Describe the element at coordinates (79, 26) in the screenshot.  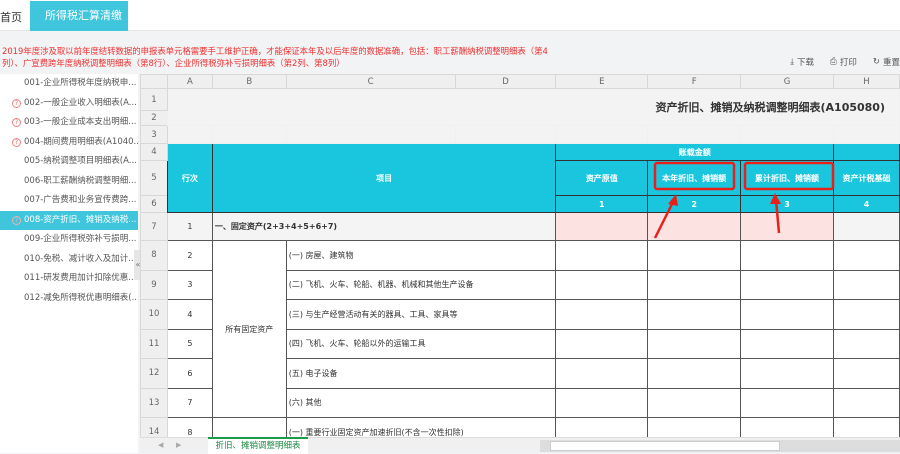
I see `tab-income-tax: 所得税汇算清缴×` at that location.